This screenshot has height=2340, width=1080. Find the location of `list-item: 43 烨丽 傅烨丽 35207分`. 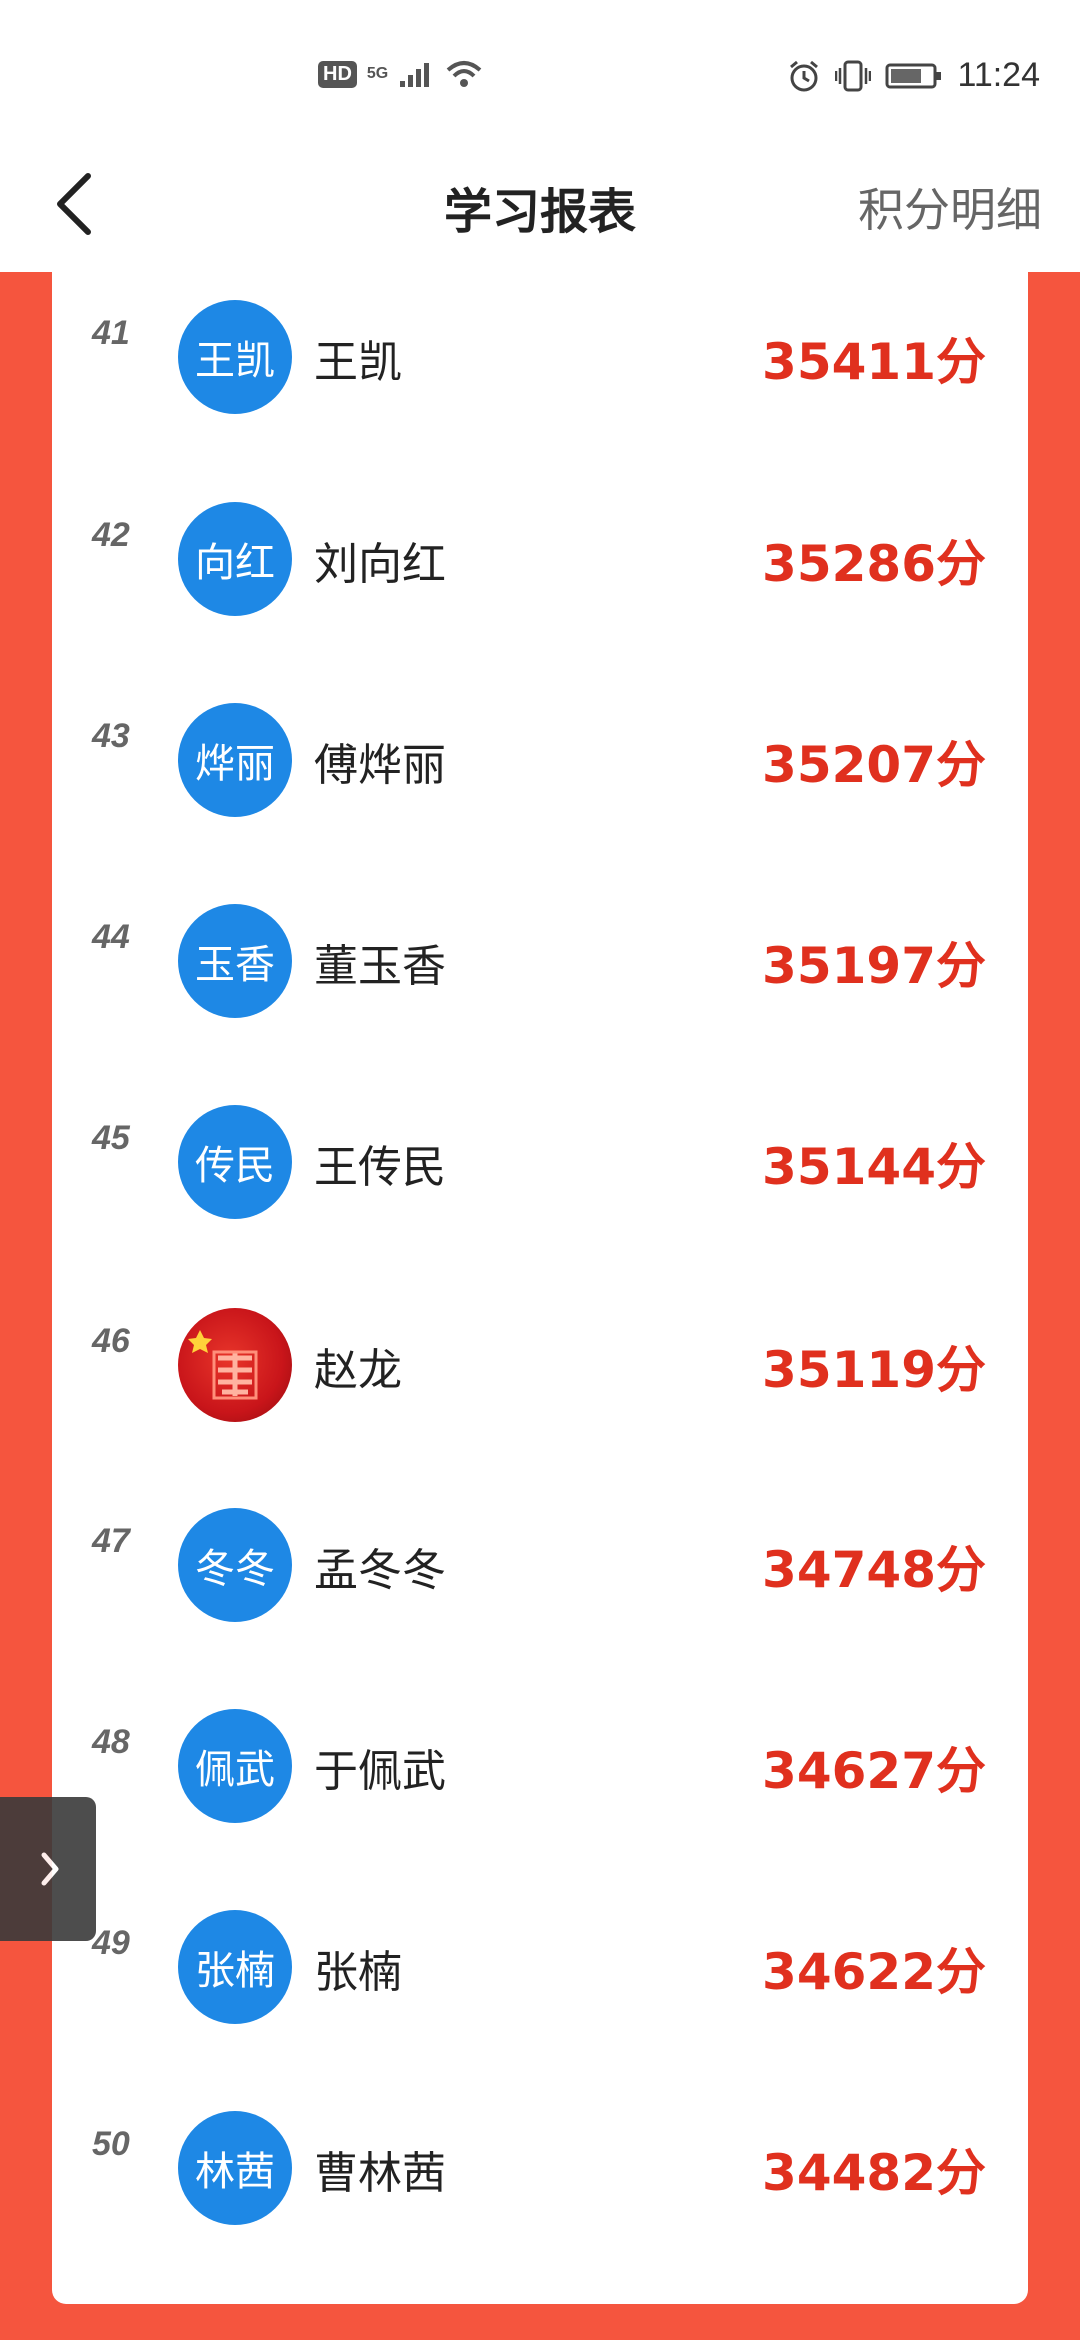

list-item: 43 烨丽 傅烨丽 35207分 is located at coordinates (540, 796).